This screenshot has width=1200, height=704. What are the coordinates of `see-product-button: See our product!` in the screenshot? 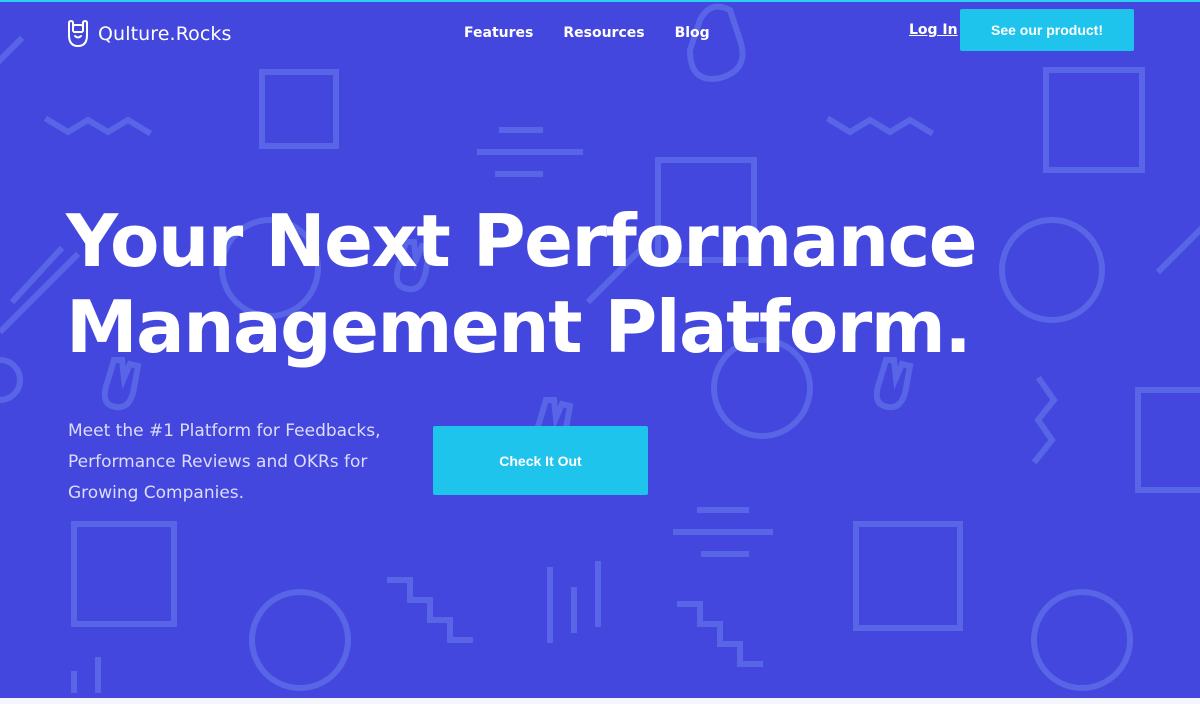 It's located at (1047, 30).